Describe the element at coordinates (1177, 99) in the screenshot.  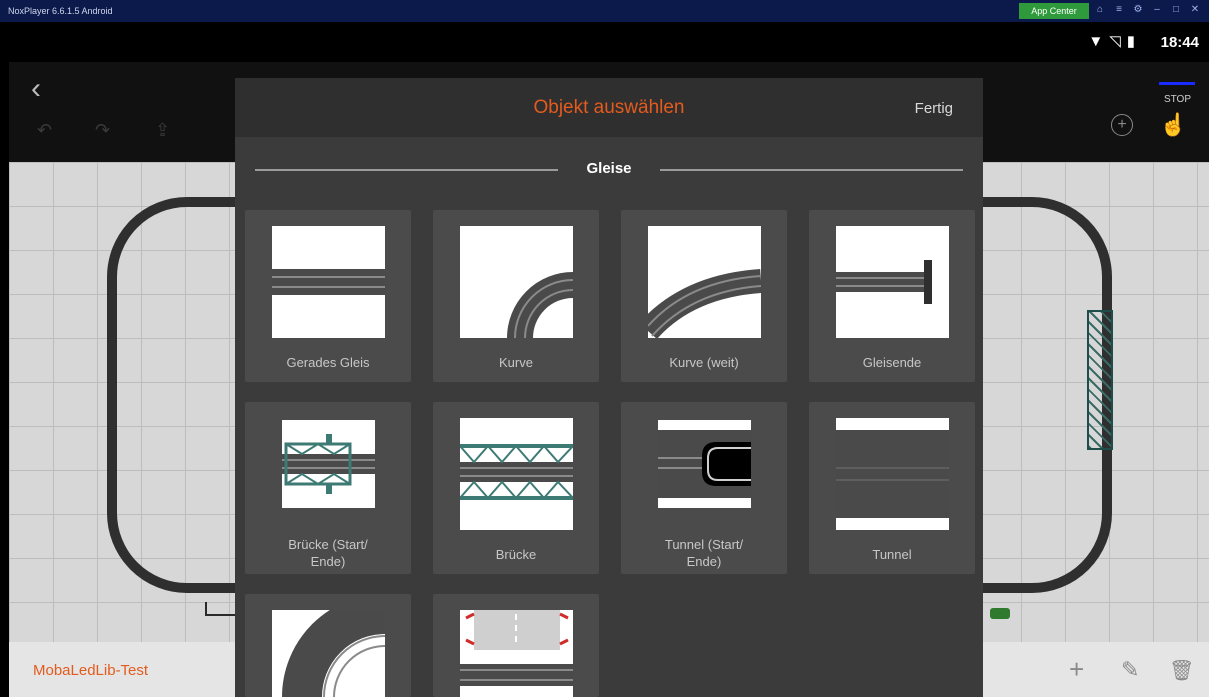
I see `stop-button: STOP` at that location.